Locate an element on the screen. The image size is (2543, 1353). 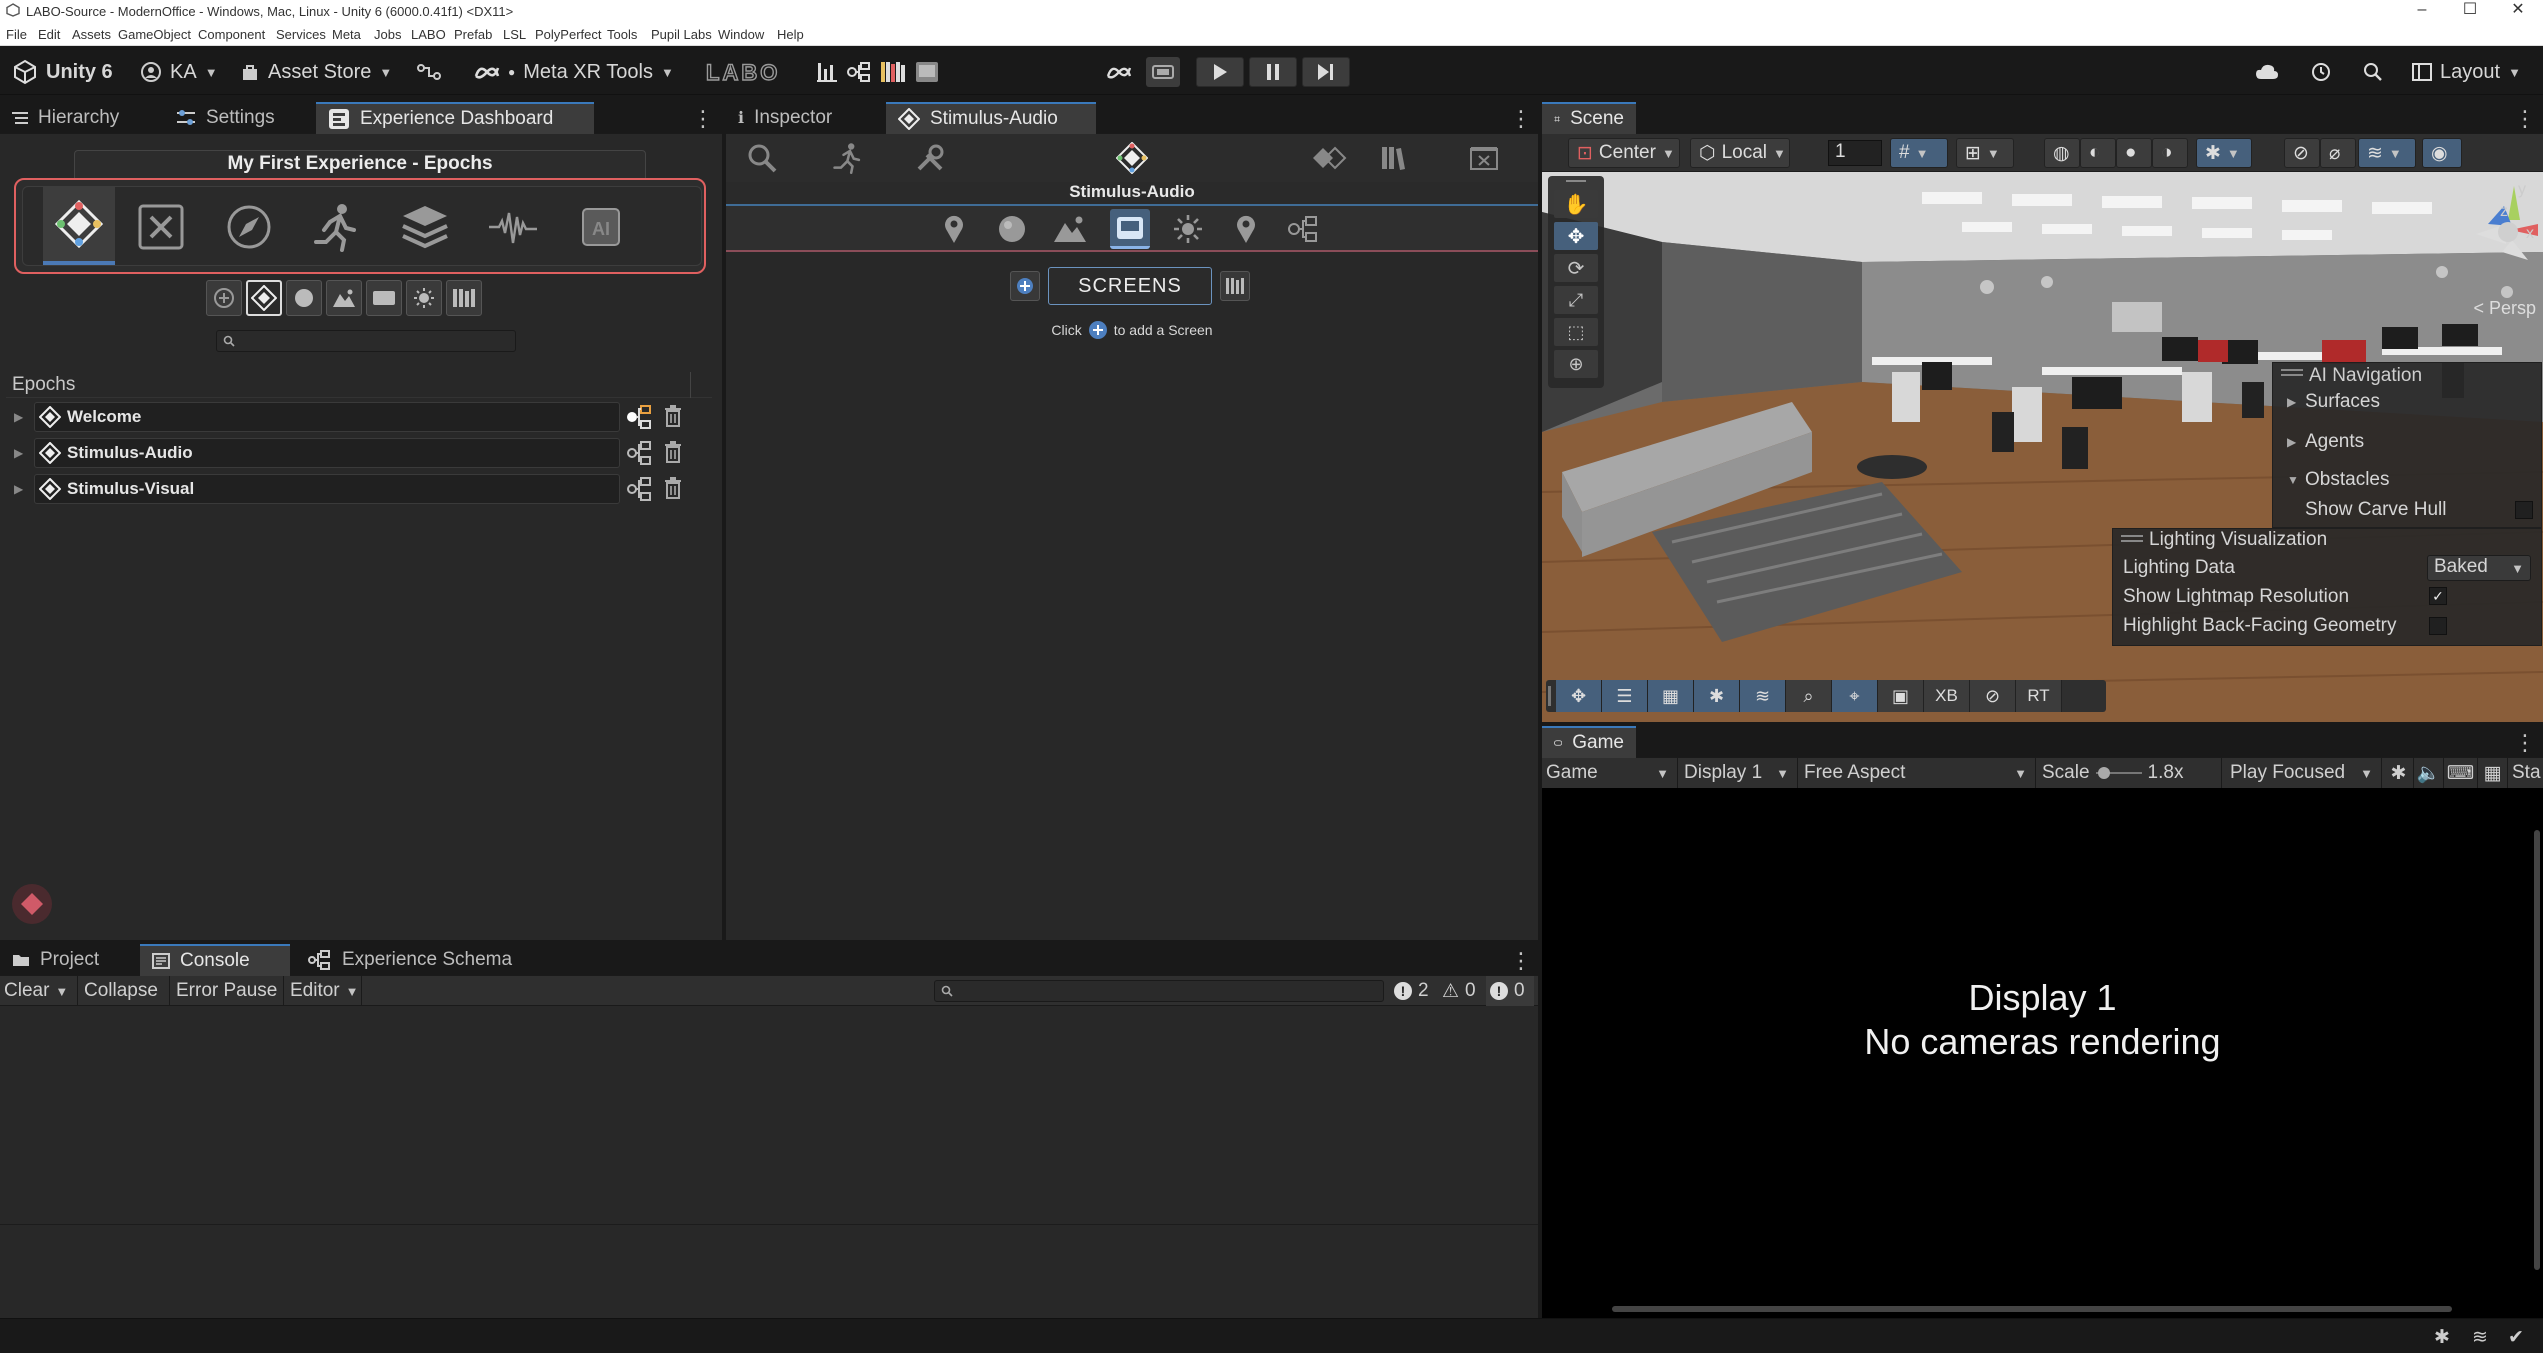
display-dropdown: Display 1 ▼ is located at coordinates (1739, 773).